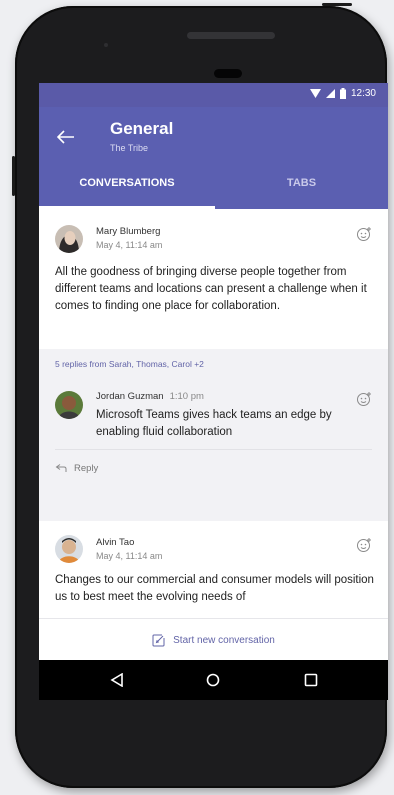 The width and height of the screenshot is (394, 795). I want to click on android-nav-bar, so click(213, 680).